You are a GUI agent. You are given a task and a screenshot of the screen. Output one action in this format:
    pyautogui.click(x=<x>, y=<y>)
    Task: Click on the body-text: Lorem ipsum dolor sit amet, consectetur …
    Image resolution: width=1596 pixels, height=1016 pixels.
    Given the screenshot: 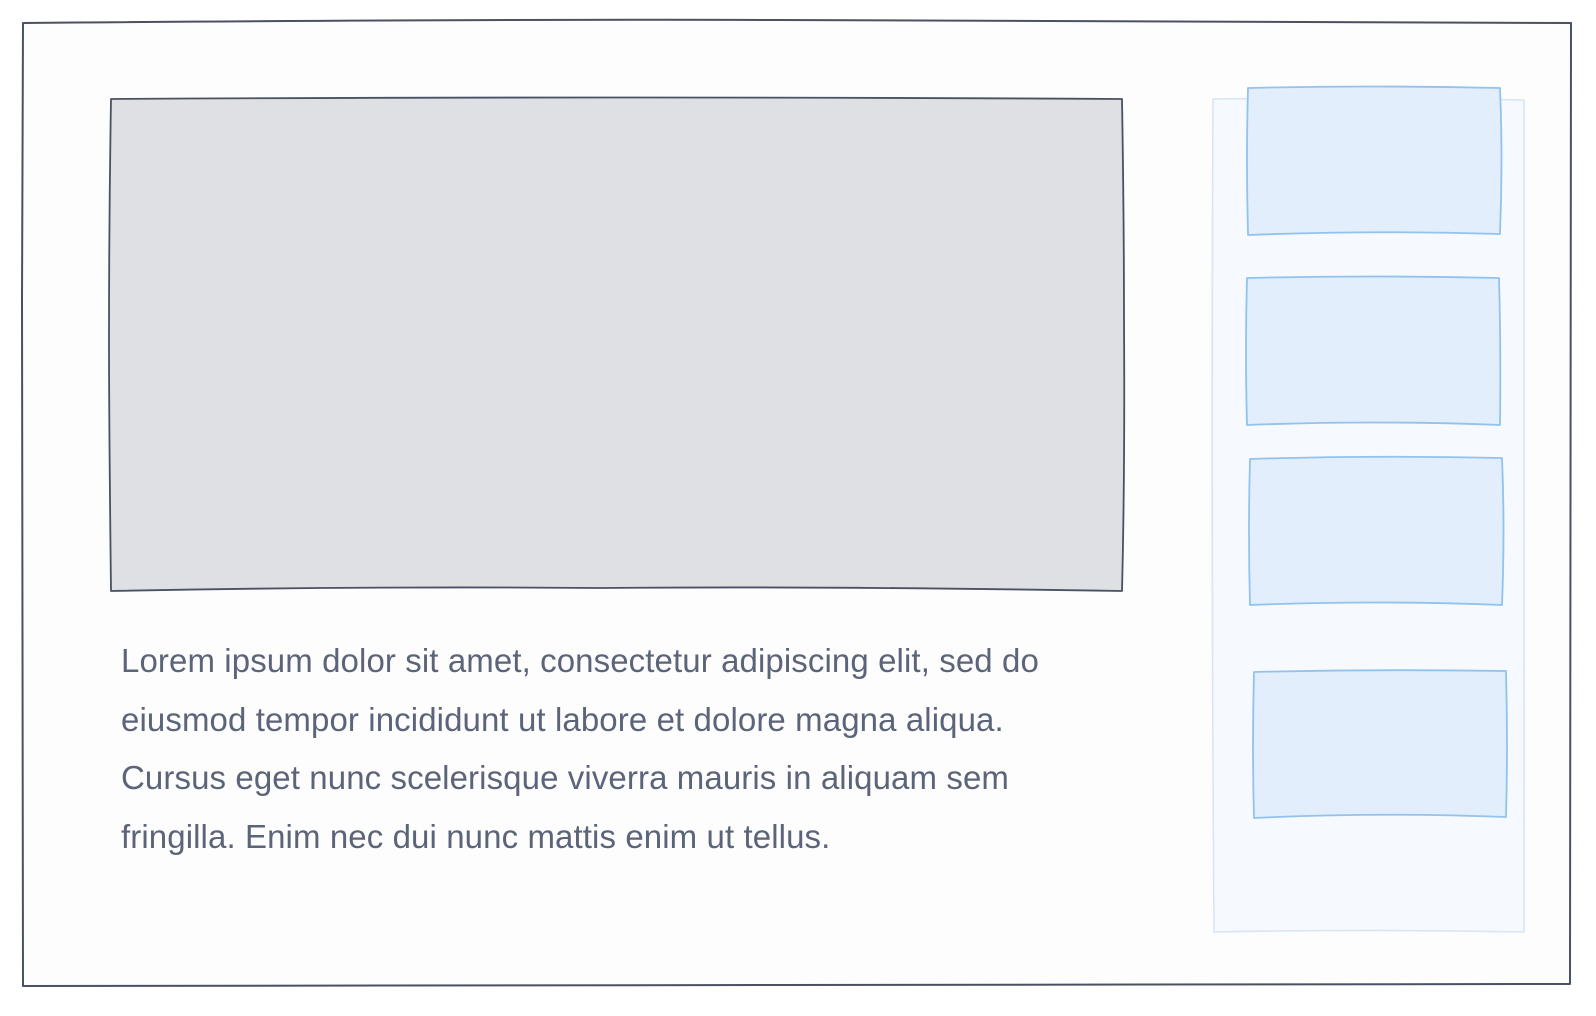 What is the action you would take?
    pyautogui.click(x=580, y=748)
    